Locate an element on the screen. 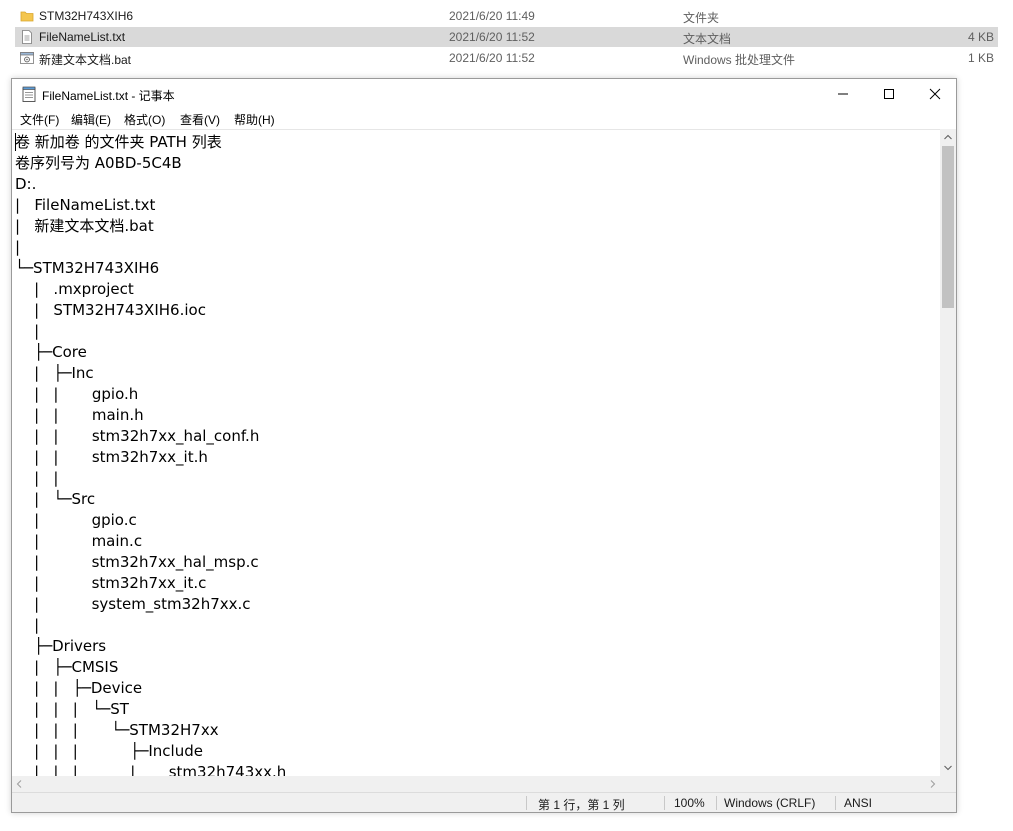 The width and height of the screenshot is (1013, 831). editor-line: 卷序列号为 A0BD-5C4B is located at coordinates (98, 163).